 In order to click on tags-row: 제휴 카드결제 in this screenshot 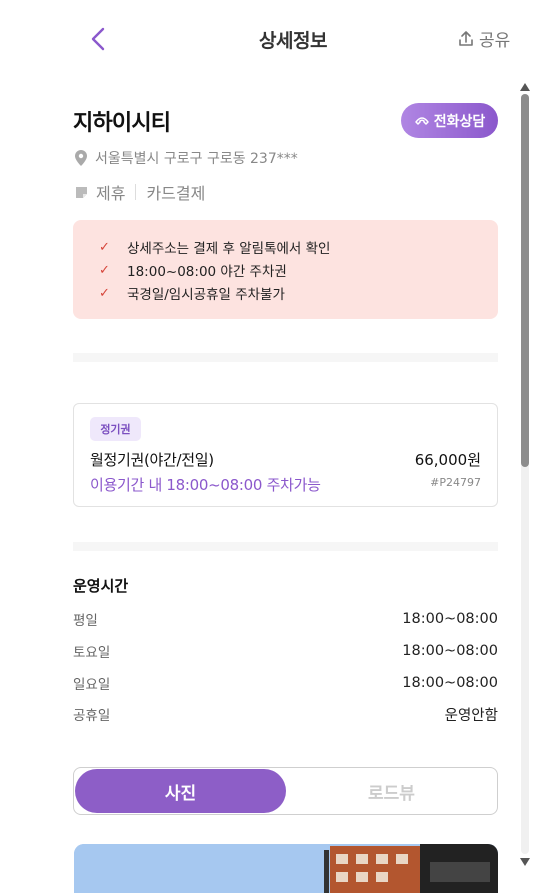, I will do `click(140, 192)`.